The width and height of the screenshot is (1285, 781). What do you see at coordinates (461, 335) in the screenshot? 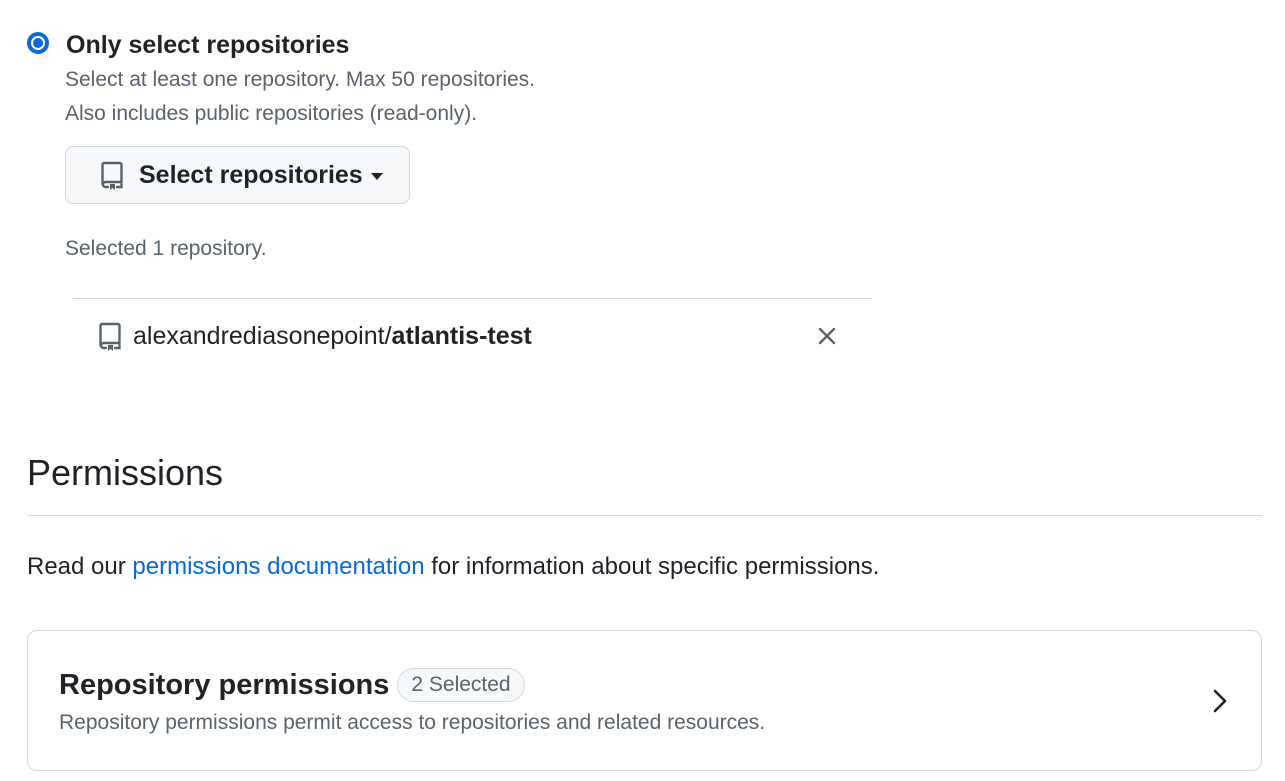
I see `repo-name: atlantis-test` at bounding box center [461, 335].